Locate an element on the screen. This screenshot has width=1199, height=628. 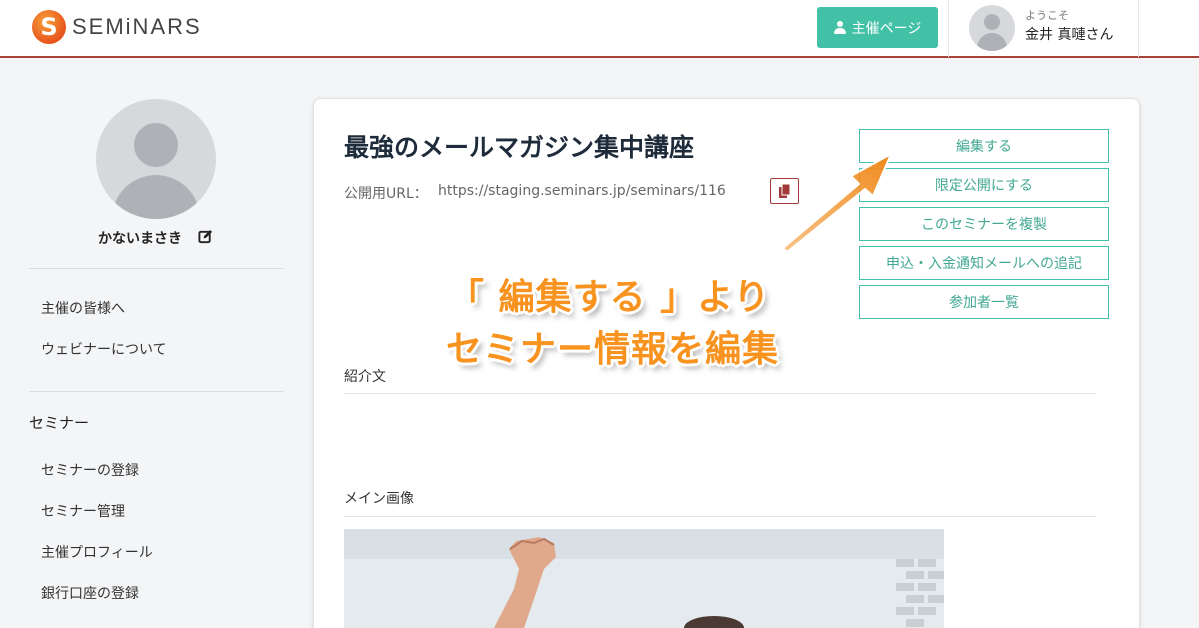
profile-name: かないまさき is located at coordinates (140, 239).